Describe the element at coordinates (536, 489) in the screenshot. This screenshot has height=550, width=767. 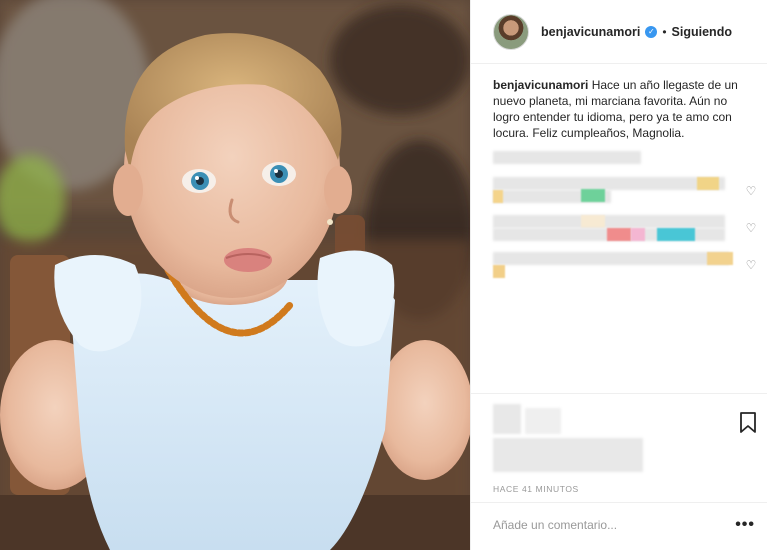
I see `post-timestamp: HACE 41 MINUTOS` at that location.